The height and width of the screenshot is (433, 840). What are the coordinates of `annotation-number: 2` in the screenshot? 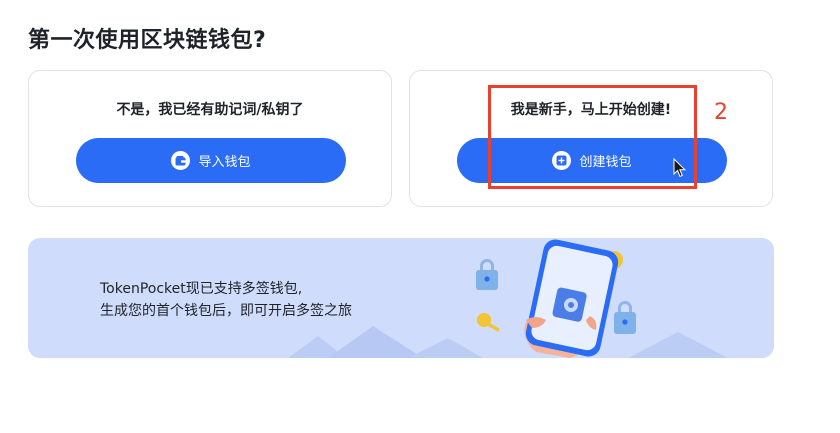 It's located at (721, 112).